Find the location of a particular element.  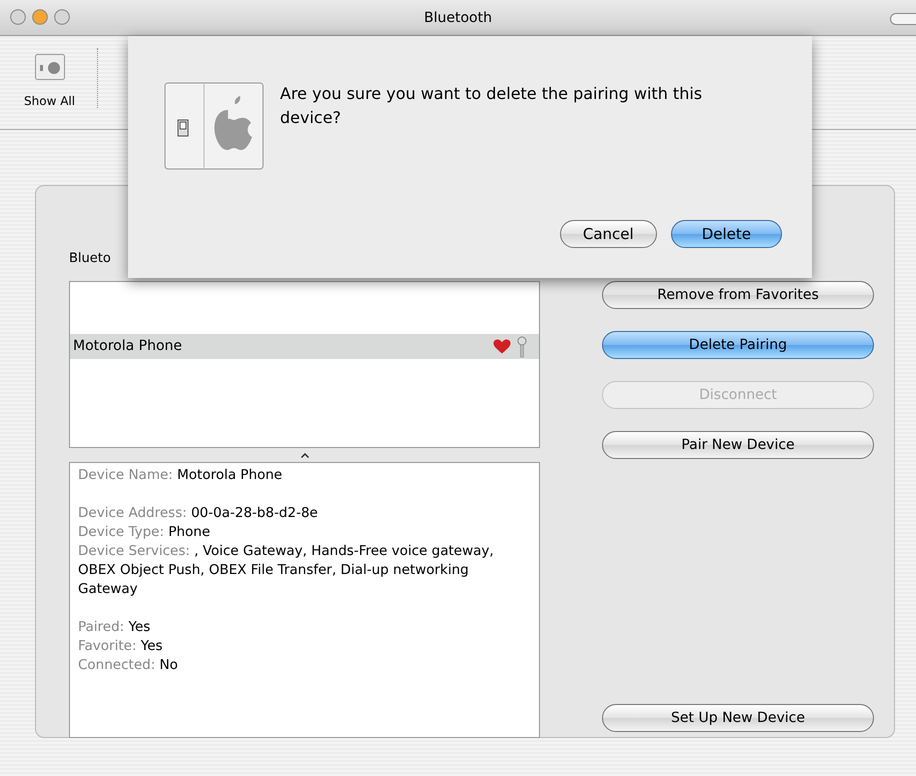

alert-message: Are you sure you want to delete the pairing with this device? is located at coordinates (492, 106).